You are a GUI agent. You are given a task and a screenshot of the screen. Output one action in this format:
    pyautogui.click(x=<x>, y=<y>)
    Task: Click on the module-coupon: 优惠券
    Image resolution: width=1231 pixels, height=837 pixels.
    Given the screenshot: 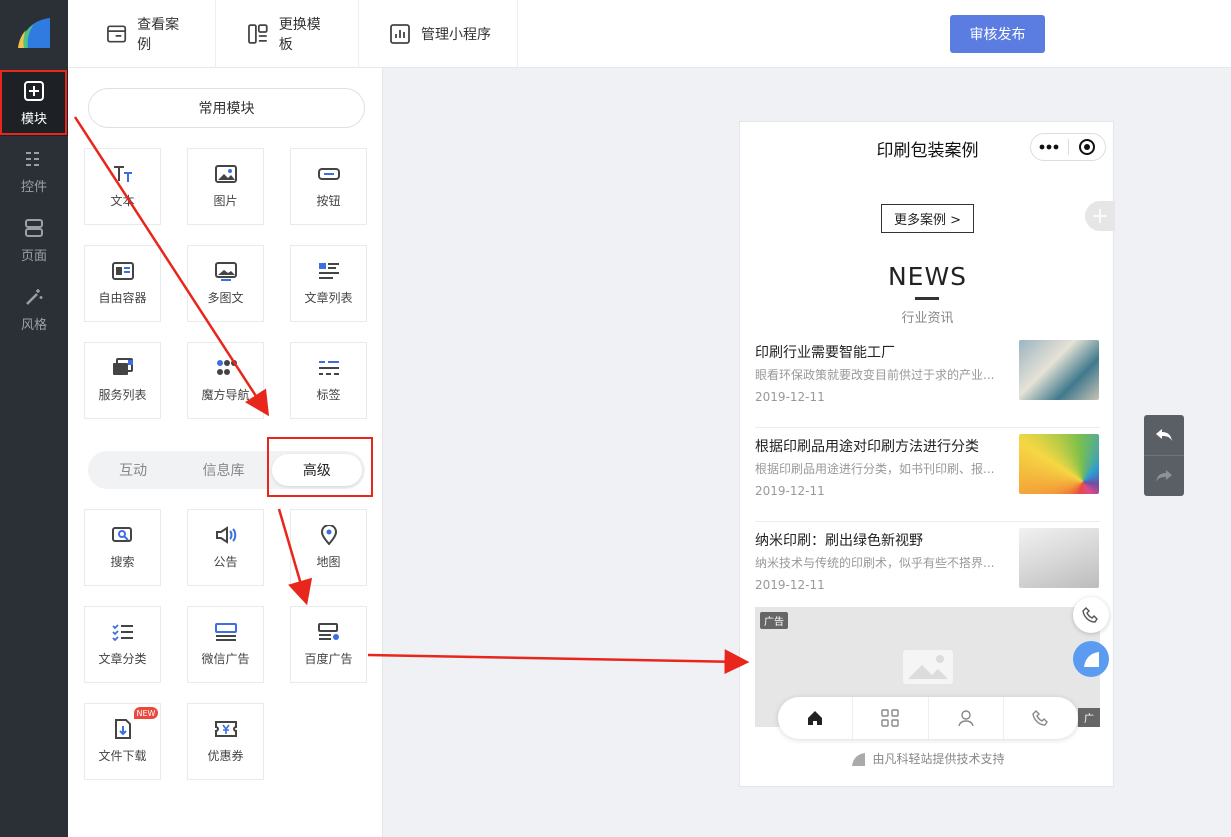 What is the action you would take?
    pyautogui.click(x=225, y=741)
    